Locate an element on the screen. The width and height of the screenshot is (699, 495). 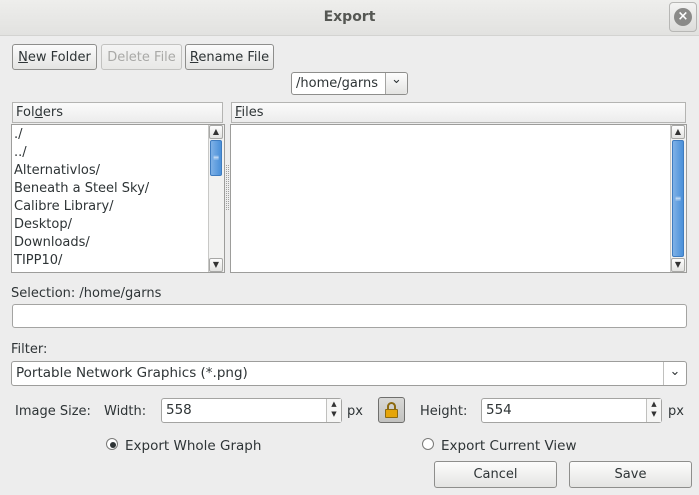
width-value: 558 is located at coordinates (179, 410).